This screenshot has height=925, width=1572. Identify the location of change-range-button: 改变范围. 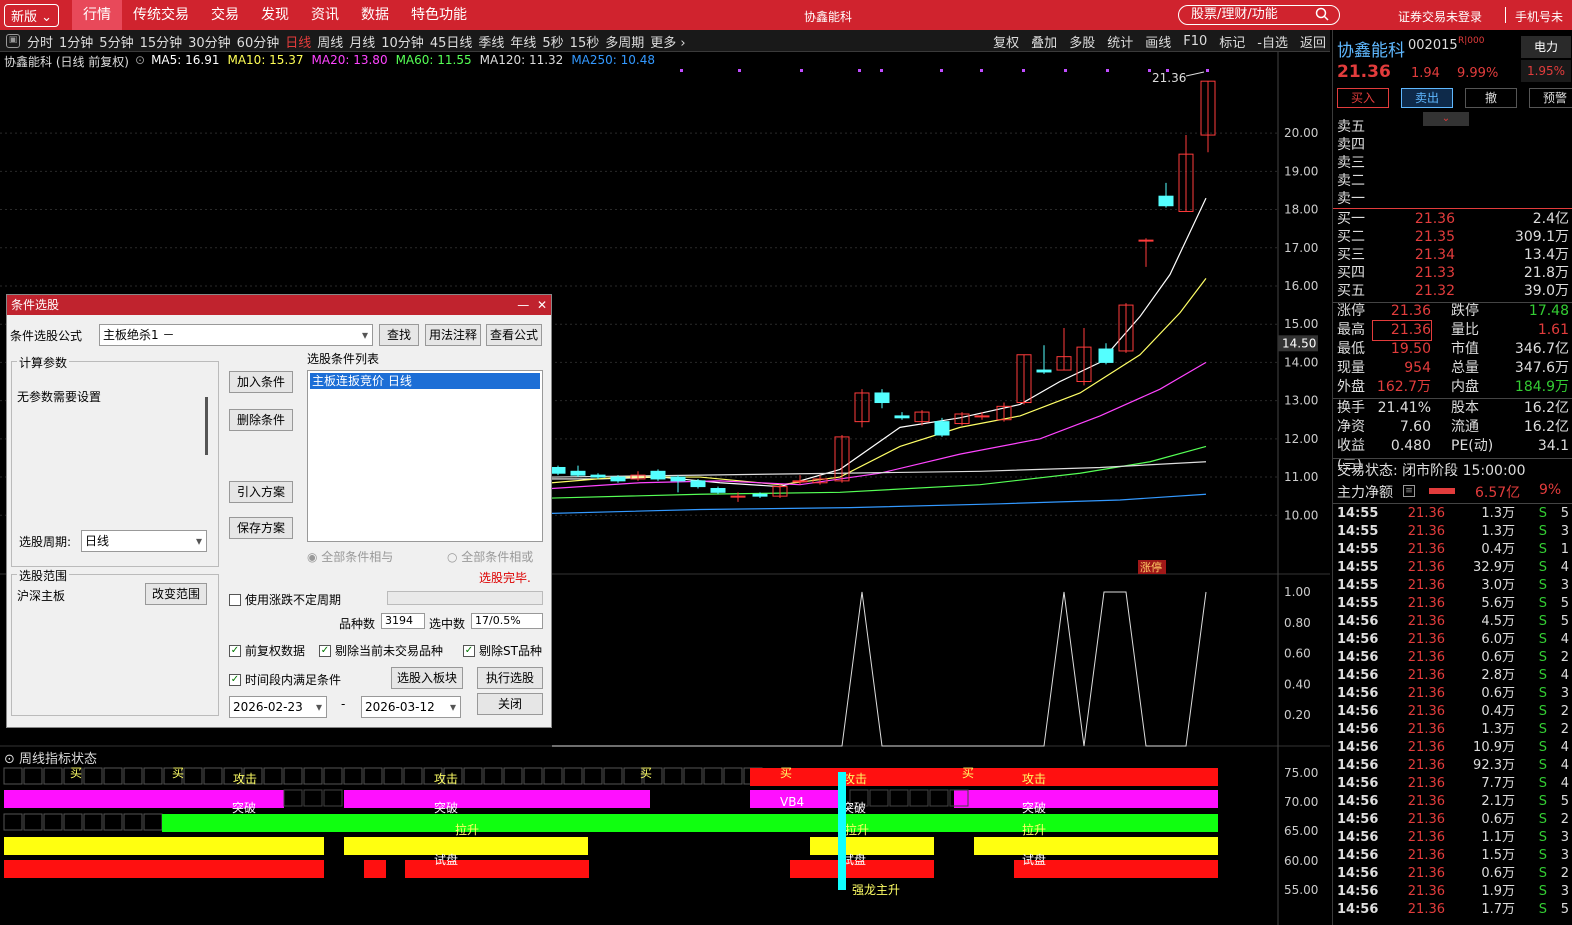
(176, 594).